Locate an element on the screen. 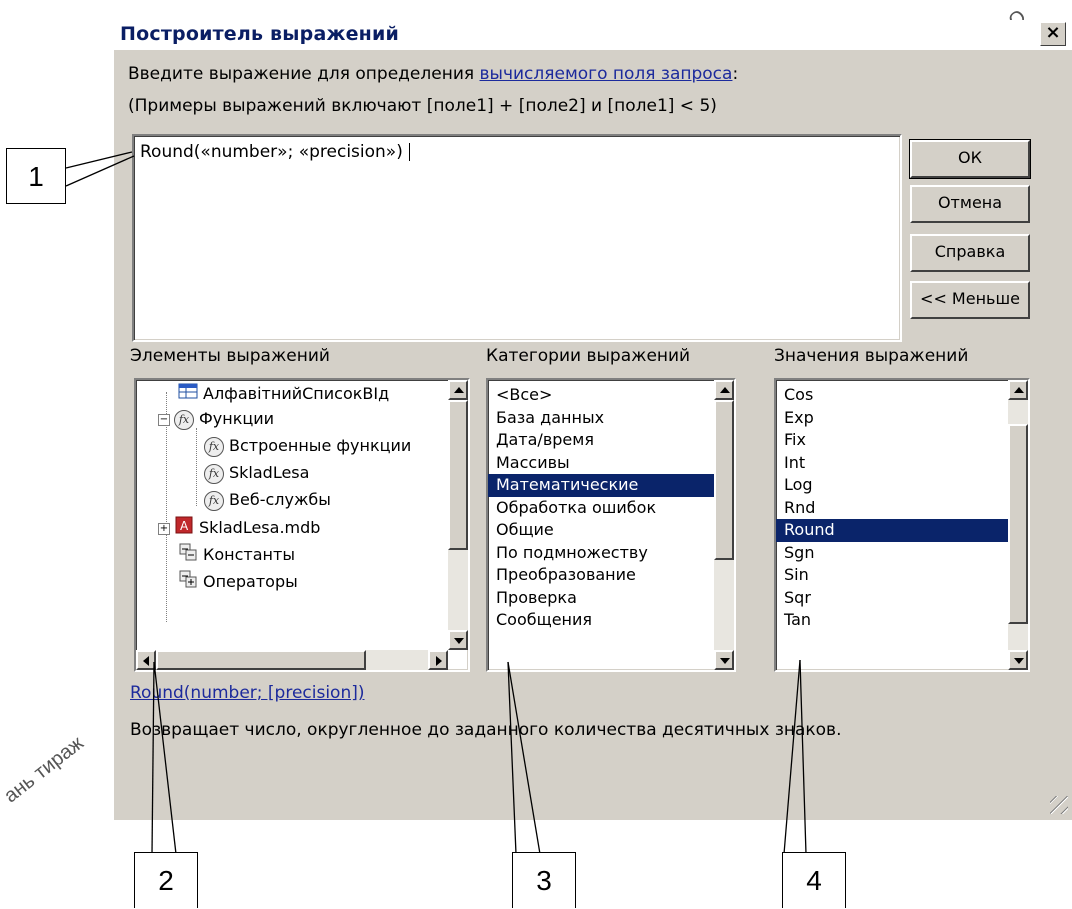  callout-4: 4 is located at coordinates (814, 880).